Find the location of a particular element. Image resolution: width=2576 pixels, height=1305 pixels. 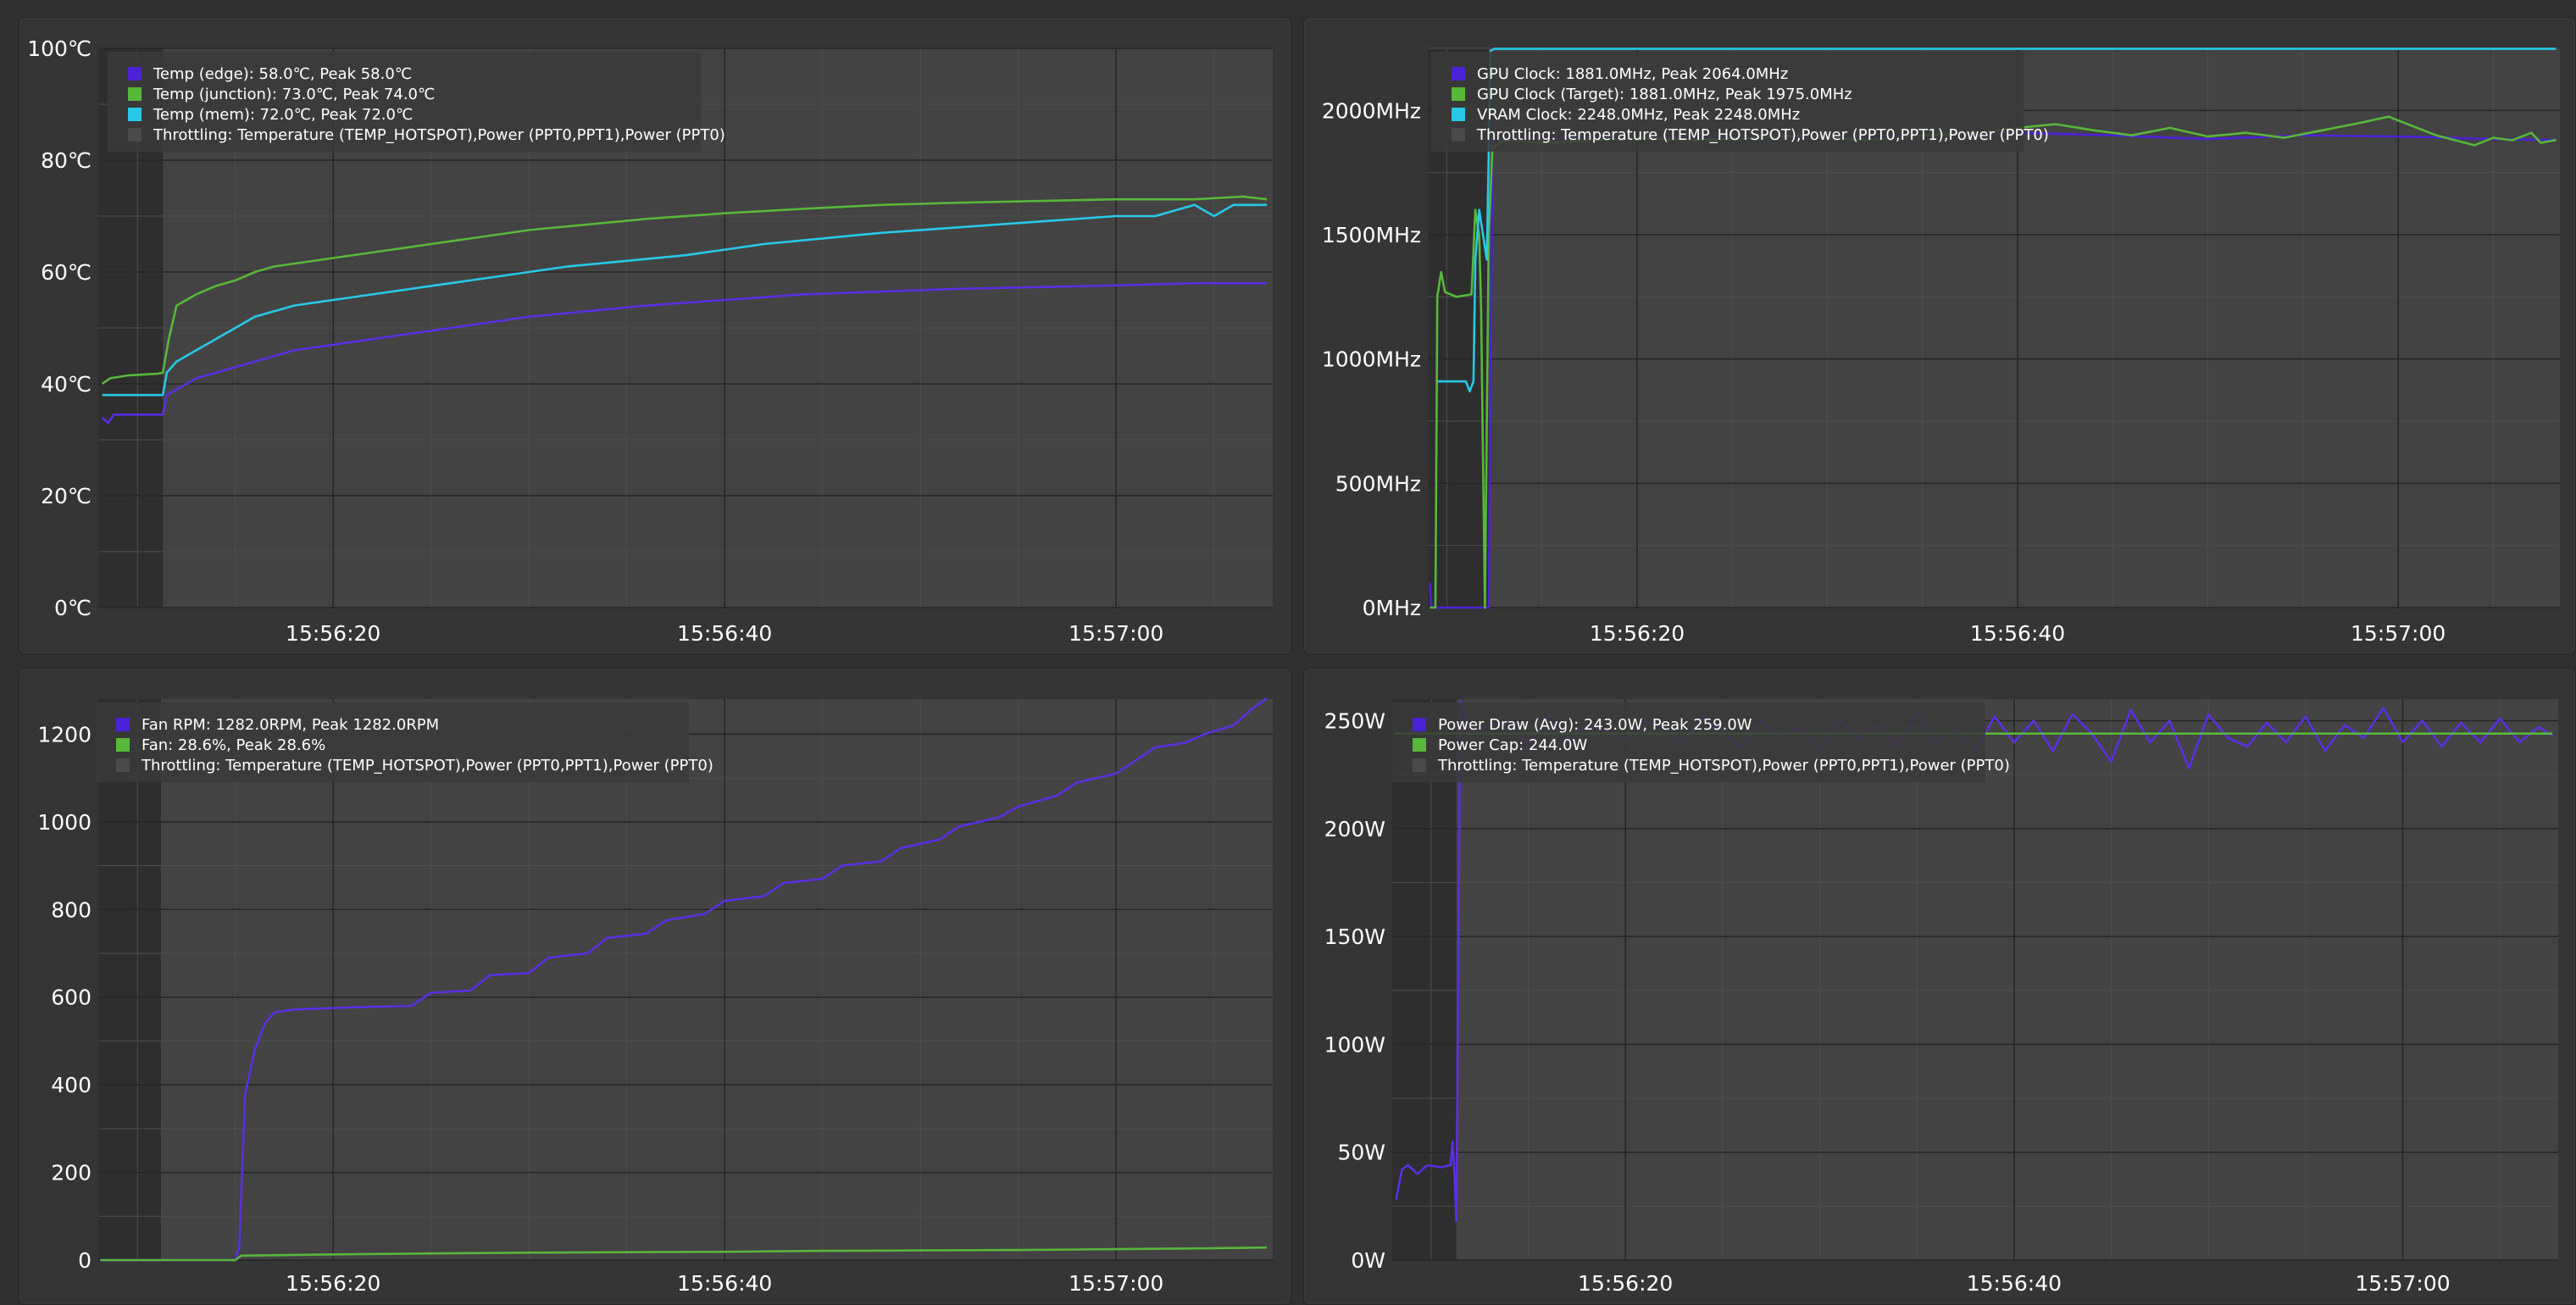

legend-label: Power Draw (Avg): 243.0W, Peak 259.0W is located at coordinates (1595, 725).